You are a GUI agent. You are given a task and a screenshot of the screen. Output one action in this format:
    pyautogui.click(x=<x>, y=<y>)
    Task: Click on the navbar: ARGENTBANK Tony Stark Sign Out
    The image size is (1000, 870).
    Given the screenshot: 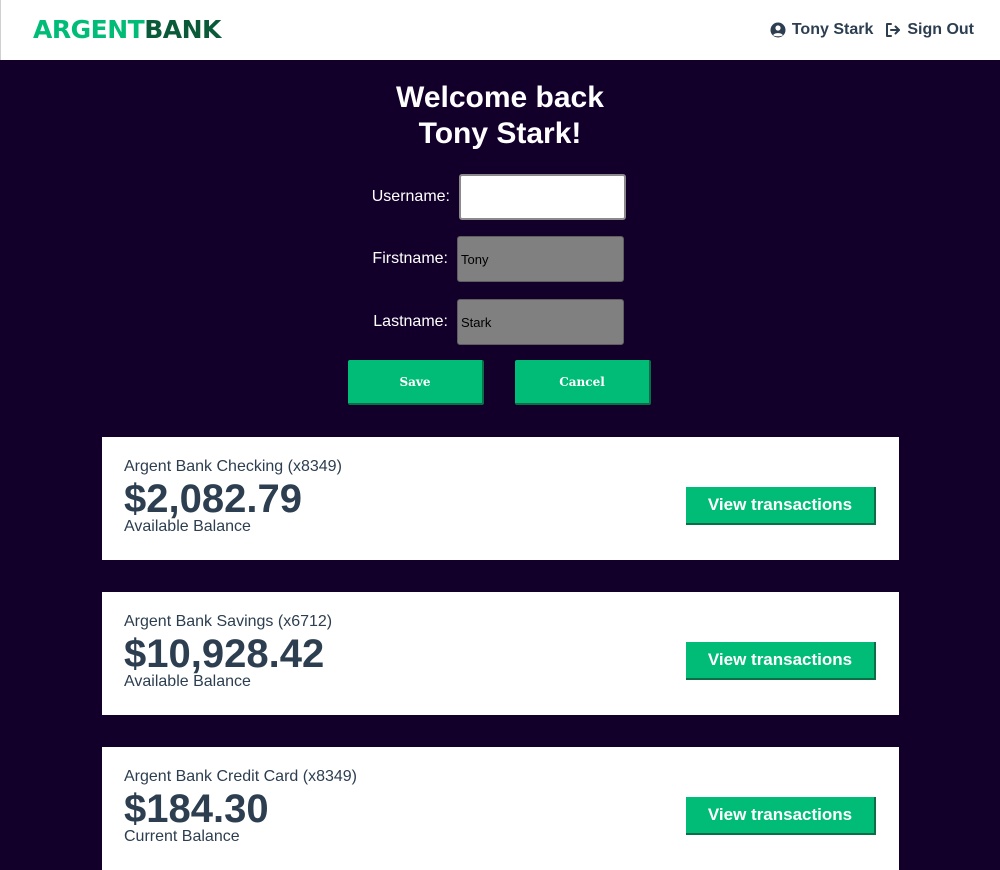 What is the action you would take?
    pyautogui.click(x=500, y=30)
    